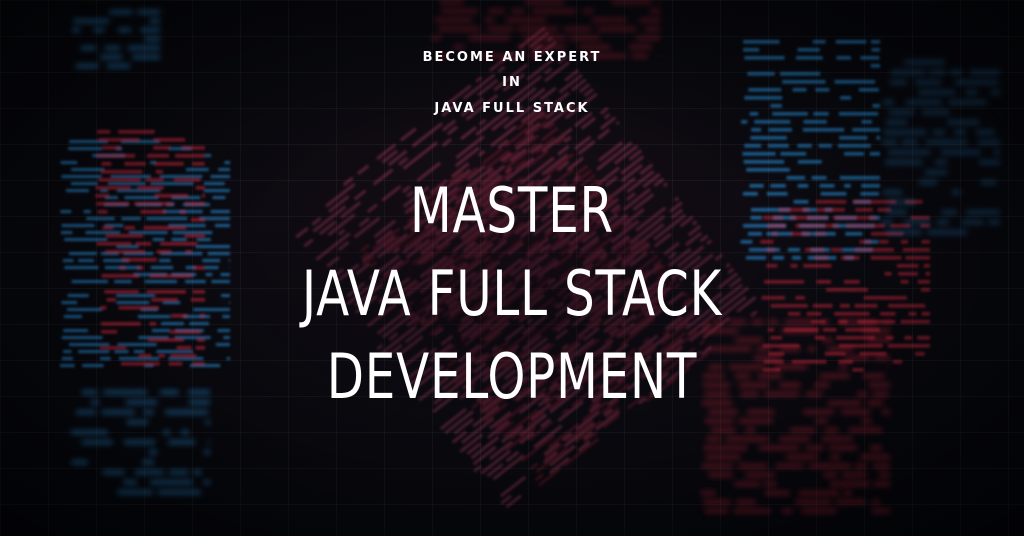 The width and height of the screenshot is (1024, 536). Describe the element at coordinates (512, 293) in the screenshot. I see `headline-line-2: JAVA FULL STACK` at that location.